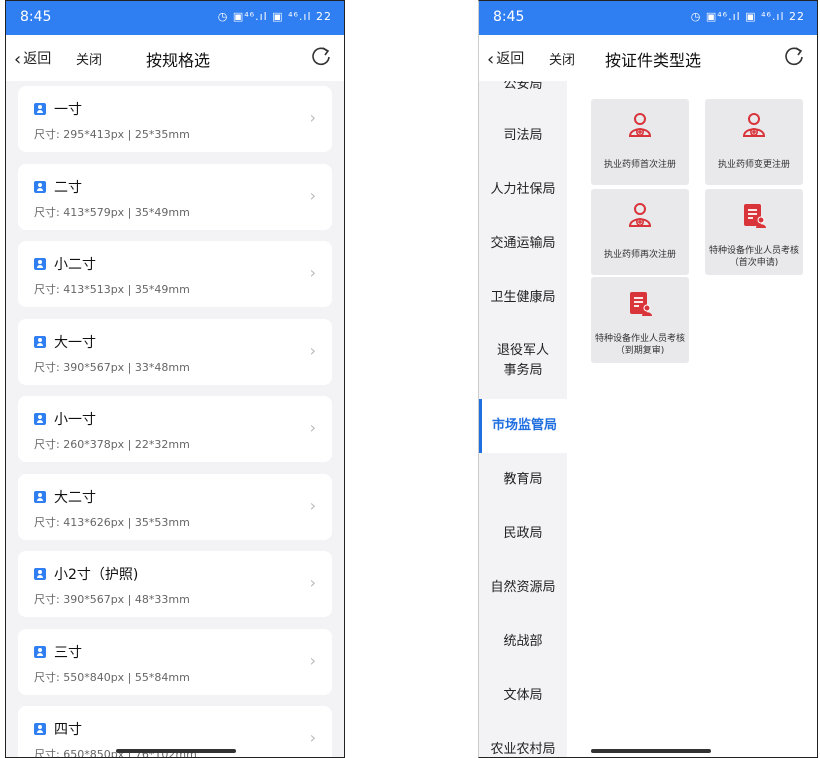 The image size is (820, 758). Describe the element at coordinates (68, 652) in the screenshot. I see `size-name: 三寸` at that location.